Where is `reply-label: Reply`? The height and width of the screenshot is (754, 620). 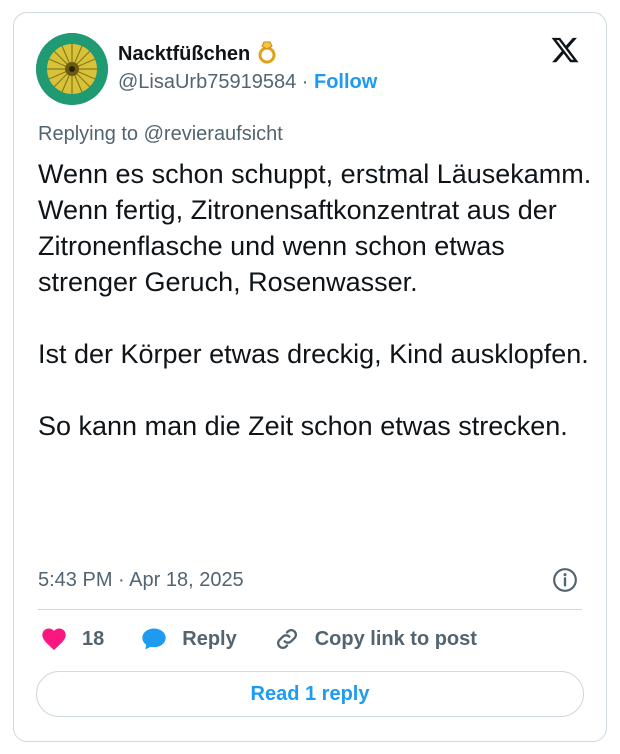
reply-label: Reply is located at coordinates (209, 638).